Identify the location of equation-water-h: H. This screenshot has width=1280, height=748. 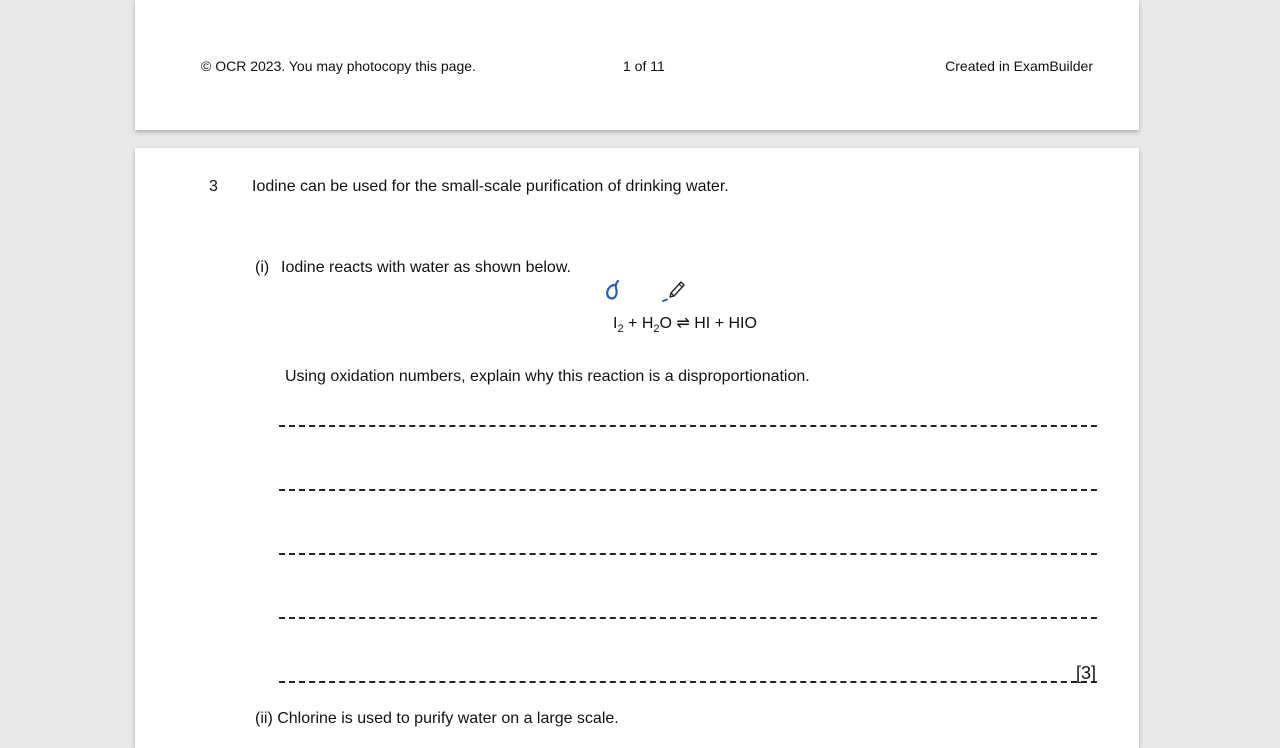
(647, 323).